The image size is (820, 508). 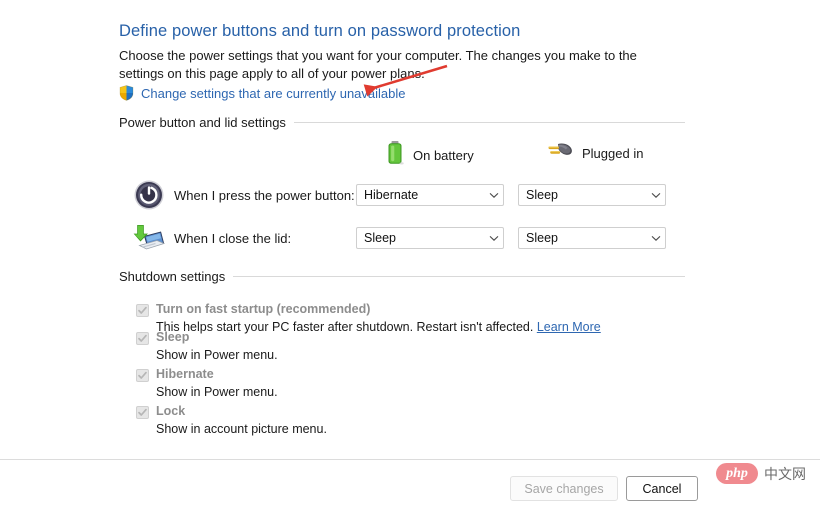 I want to click on setting-label: When I press the power button:, so click(x=264, y=195).